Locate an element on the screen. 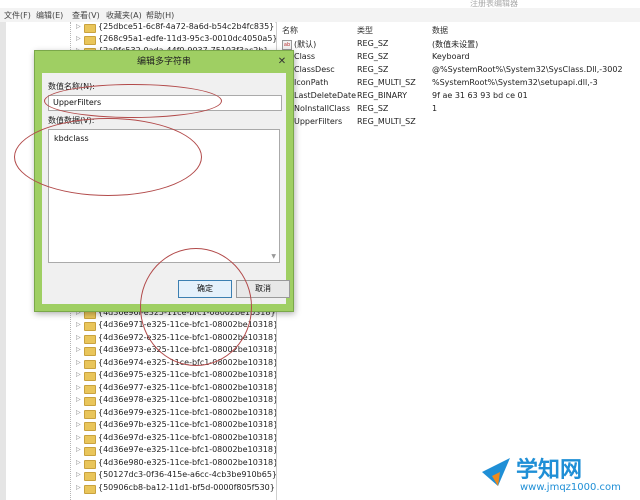 This screenshot has height=500, width=640. tree-item: ▷ {4d36e97e-e325-11ce-bfc1-08002be10318} is located at coordinates (139, 451).